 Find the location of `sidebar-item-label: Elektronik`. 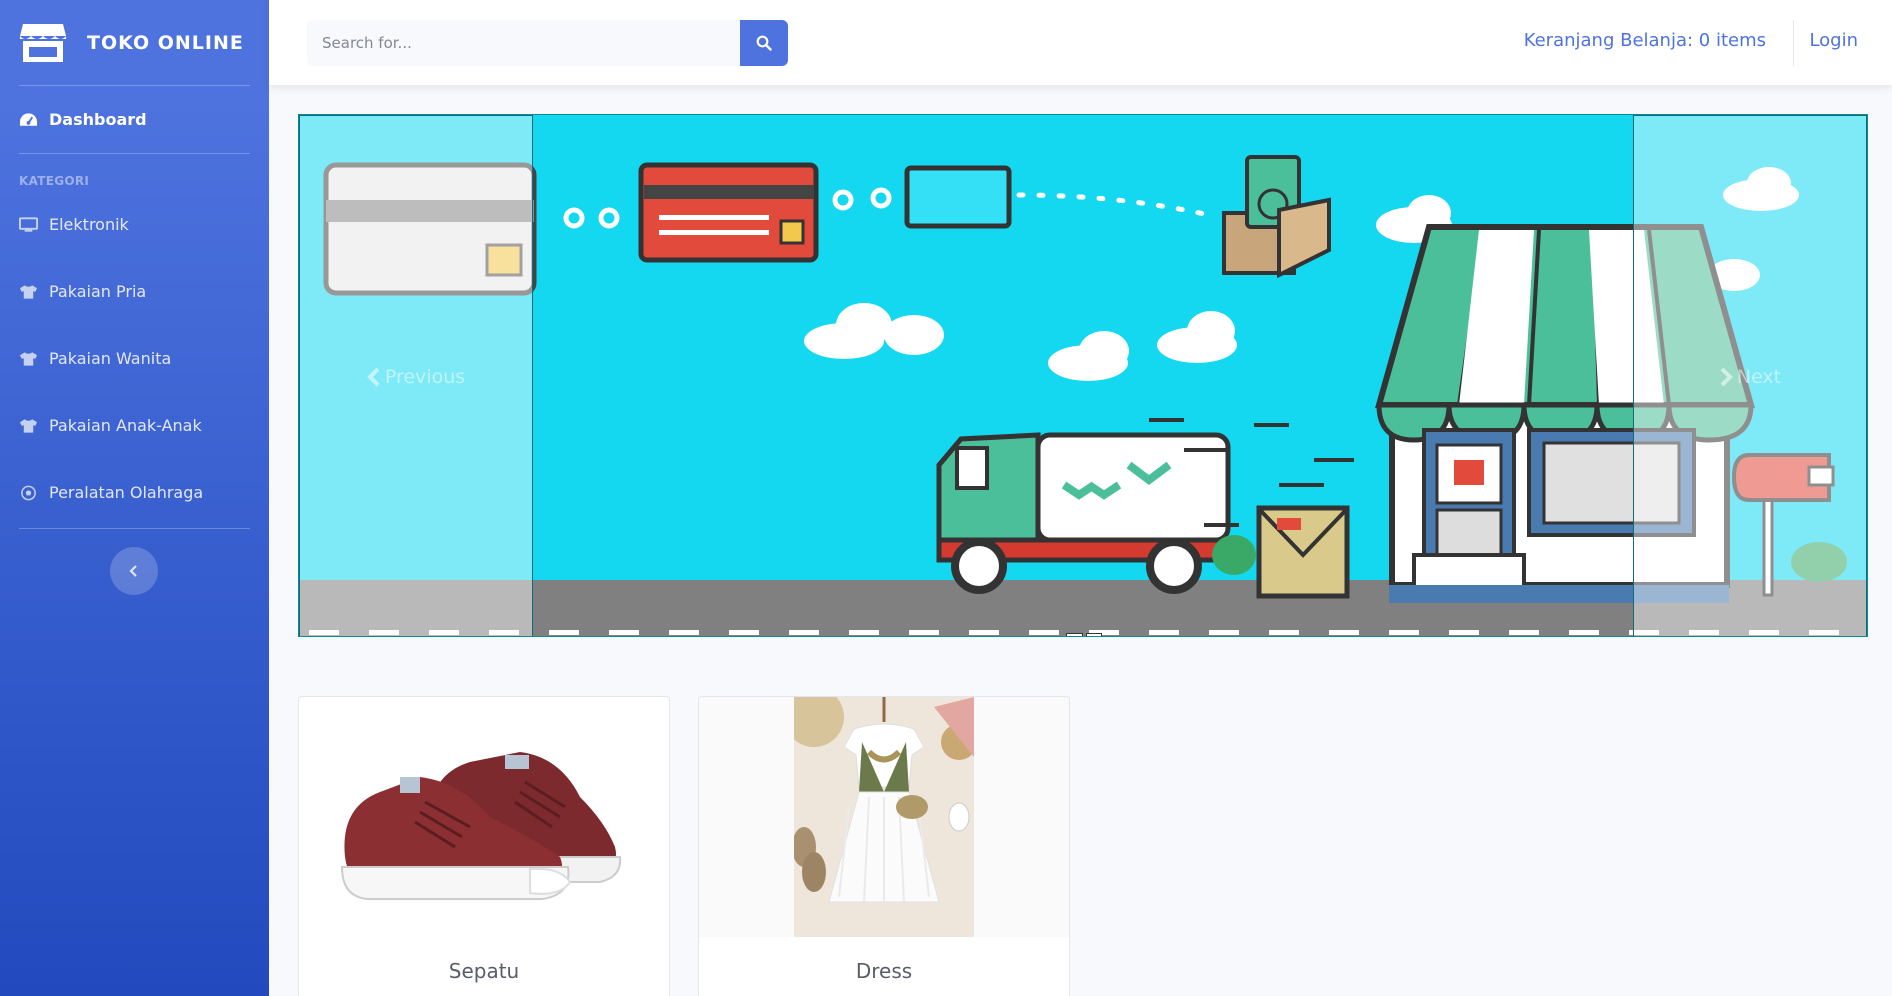

sidebar-item-label: Elektronik is located at coordinates (89, 224).